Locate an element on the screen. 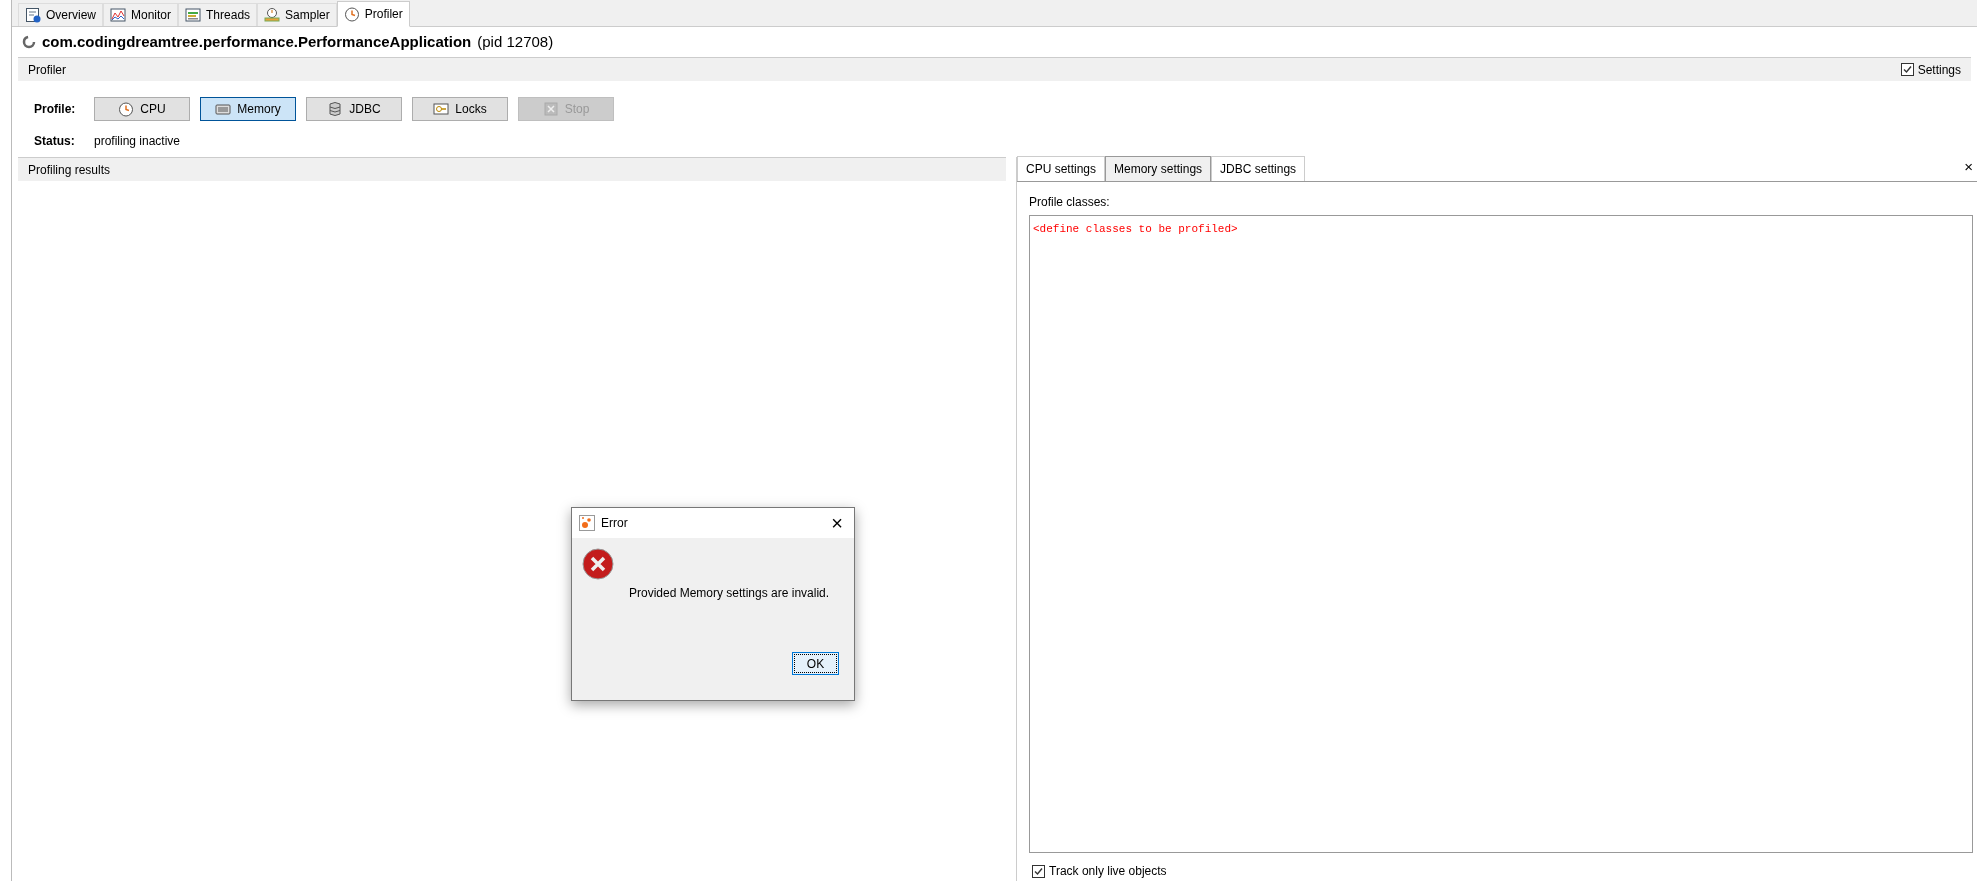 This screenshot has height=881, width=1977. settings-tab: Memory settings is located at coordinates (1158, 168).